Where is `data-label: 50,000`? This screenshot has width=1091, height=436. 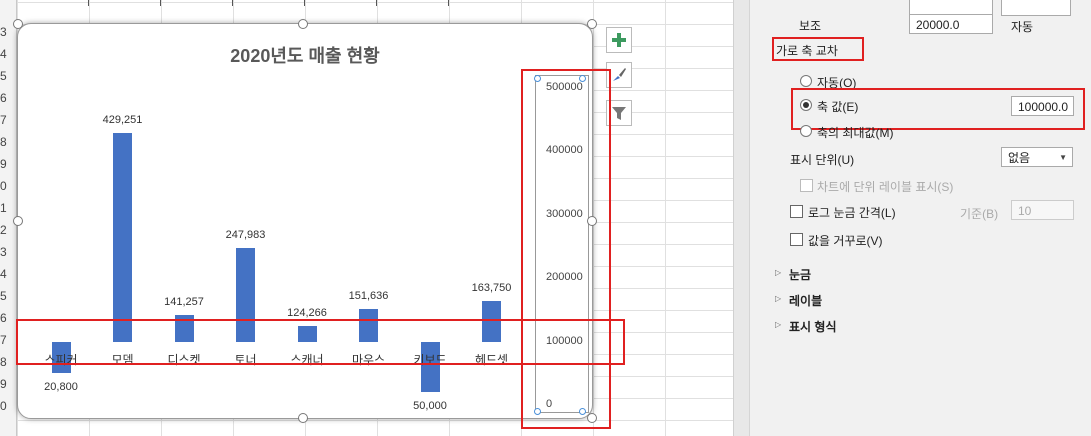
data-label: 50,000 is located at coordinates (430, 405).